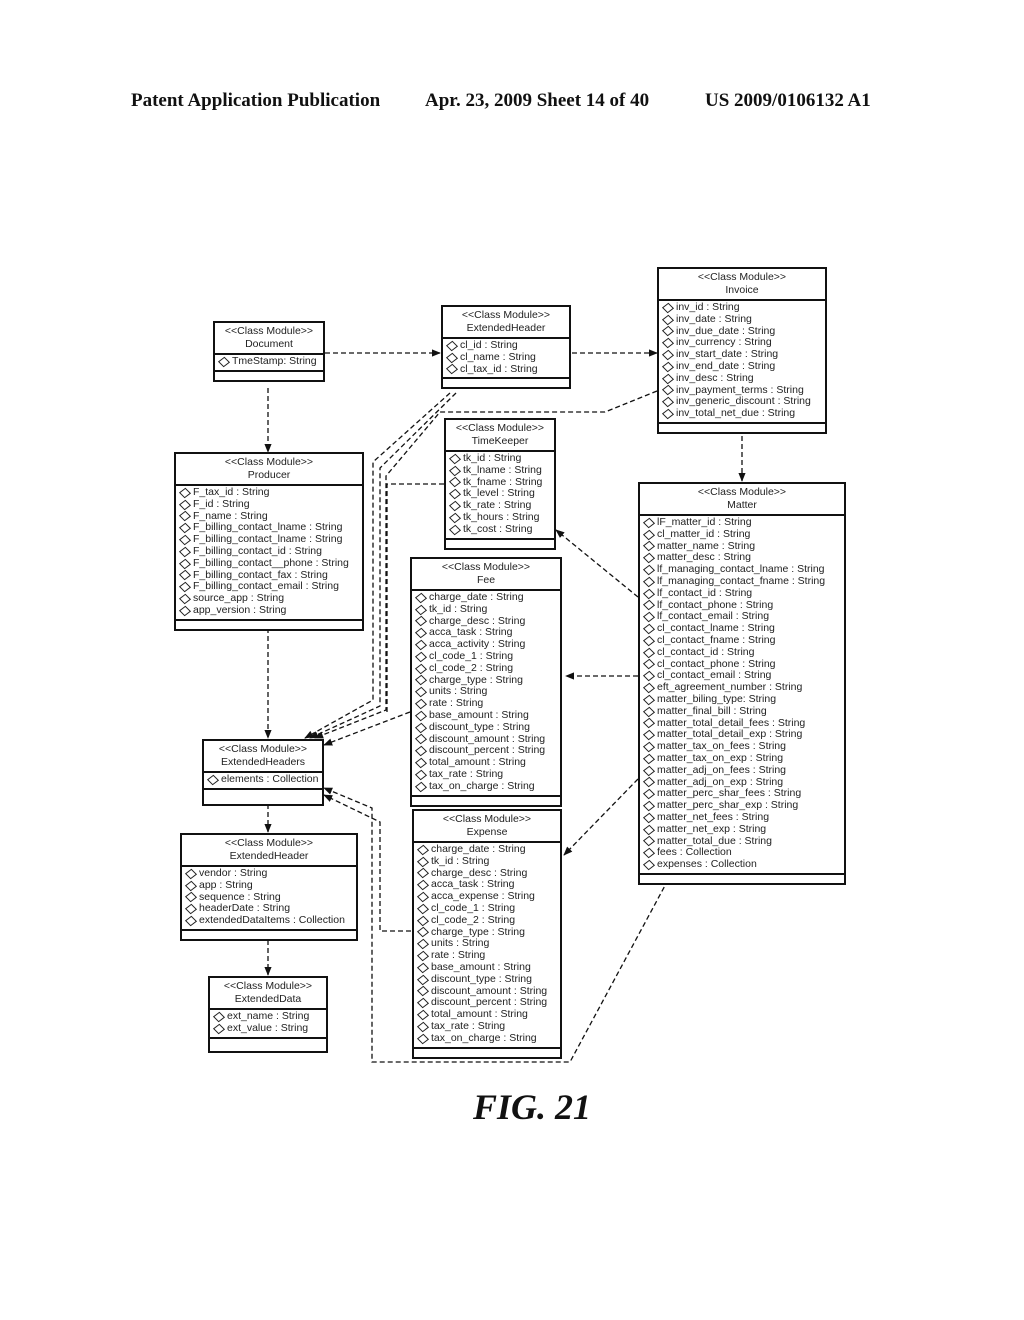 The height and width of the screenshot is (1320, 1024). Describe the element at coordinates (707, 864) in the screenshot. I see `attribute-text: expenses : Collection` at that location.